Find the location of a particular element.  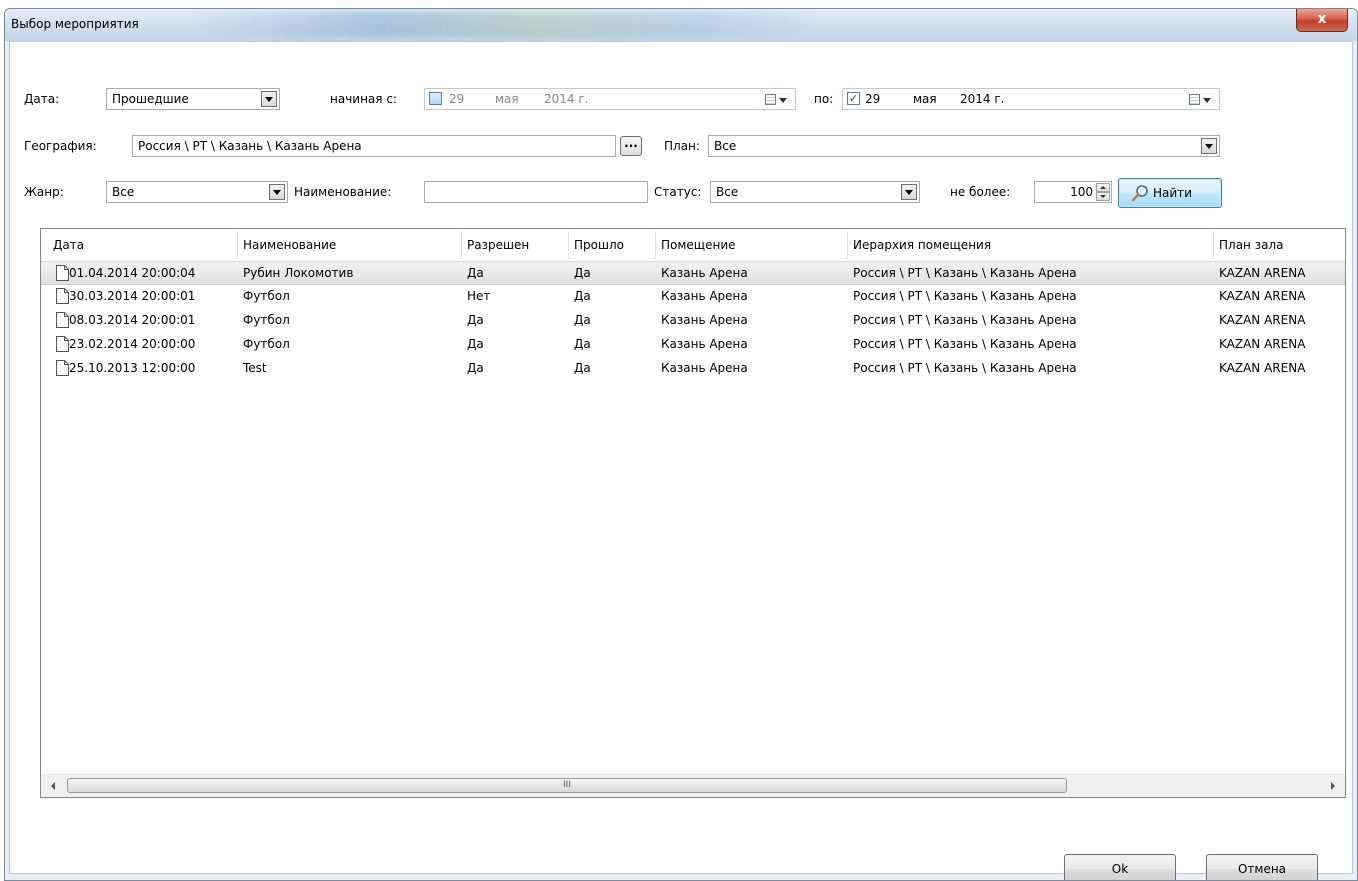

horizontal-scrollbar: III is located at coordinates (693, 785).